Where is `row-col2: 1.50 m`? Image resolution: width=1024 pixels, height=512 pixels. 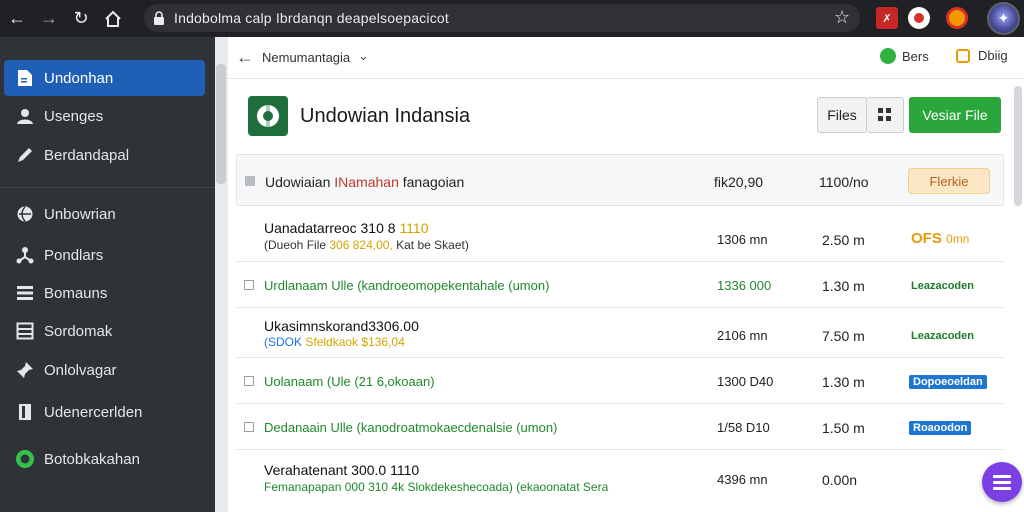
row-col2: 1.50 m is located at coordinates (843, 428).